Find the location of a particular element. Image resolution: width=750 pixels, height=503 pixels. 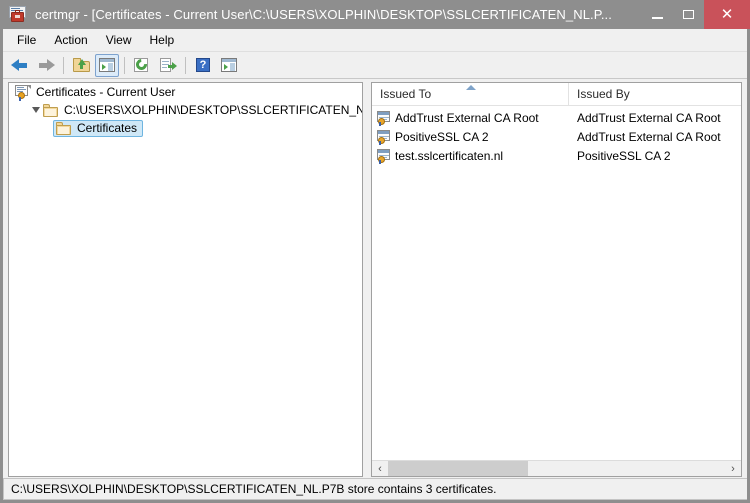

tree-node-certificates: Certificates is located at coordinates (185, 128).